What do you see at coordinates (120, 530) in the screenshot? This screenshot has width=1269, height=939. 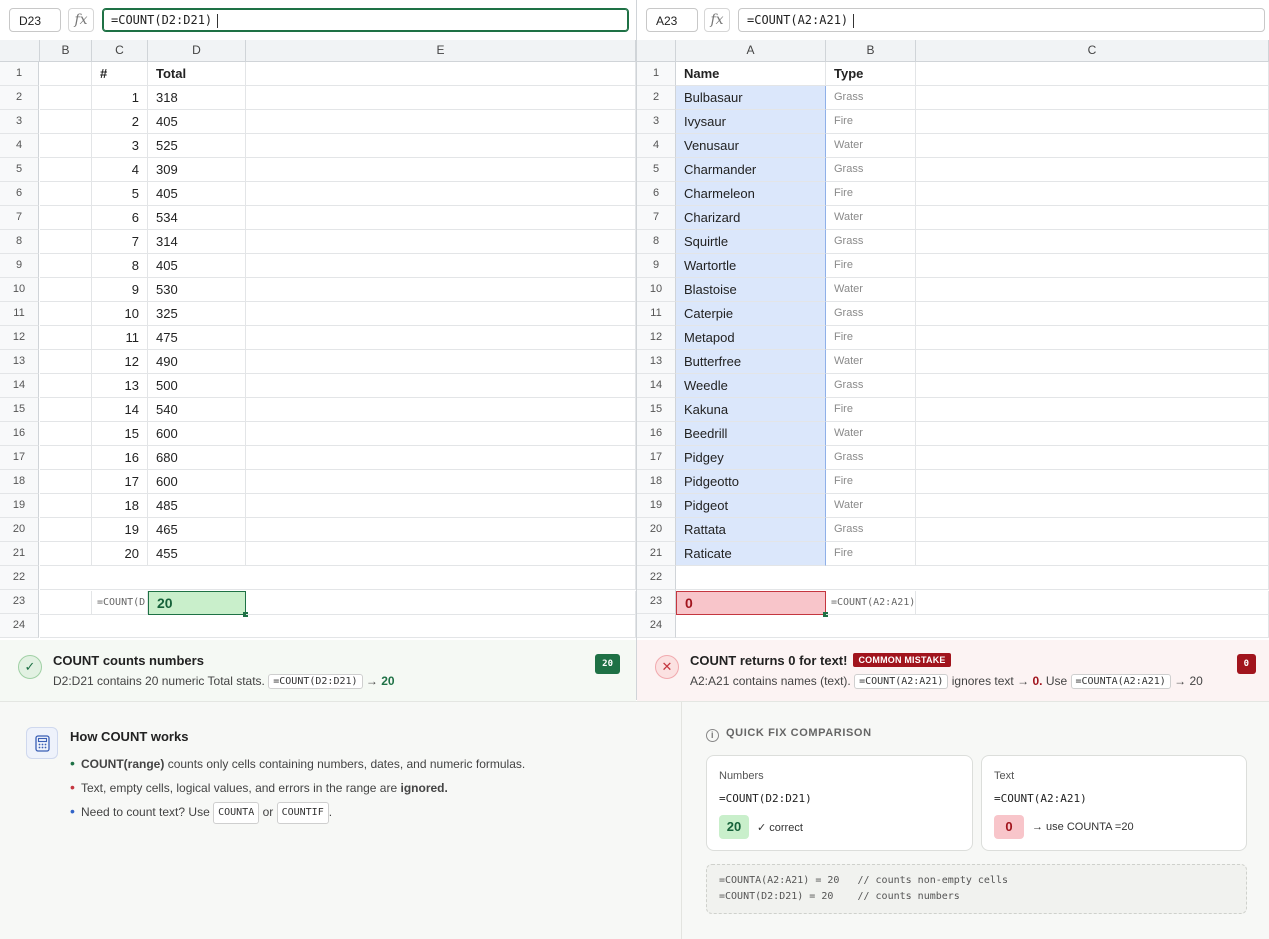 I see `cell-num: 19` at bounding box center [120, 530].